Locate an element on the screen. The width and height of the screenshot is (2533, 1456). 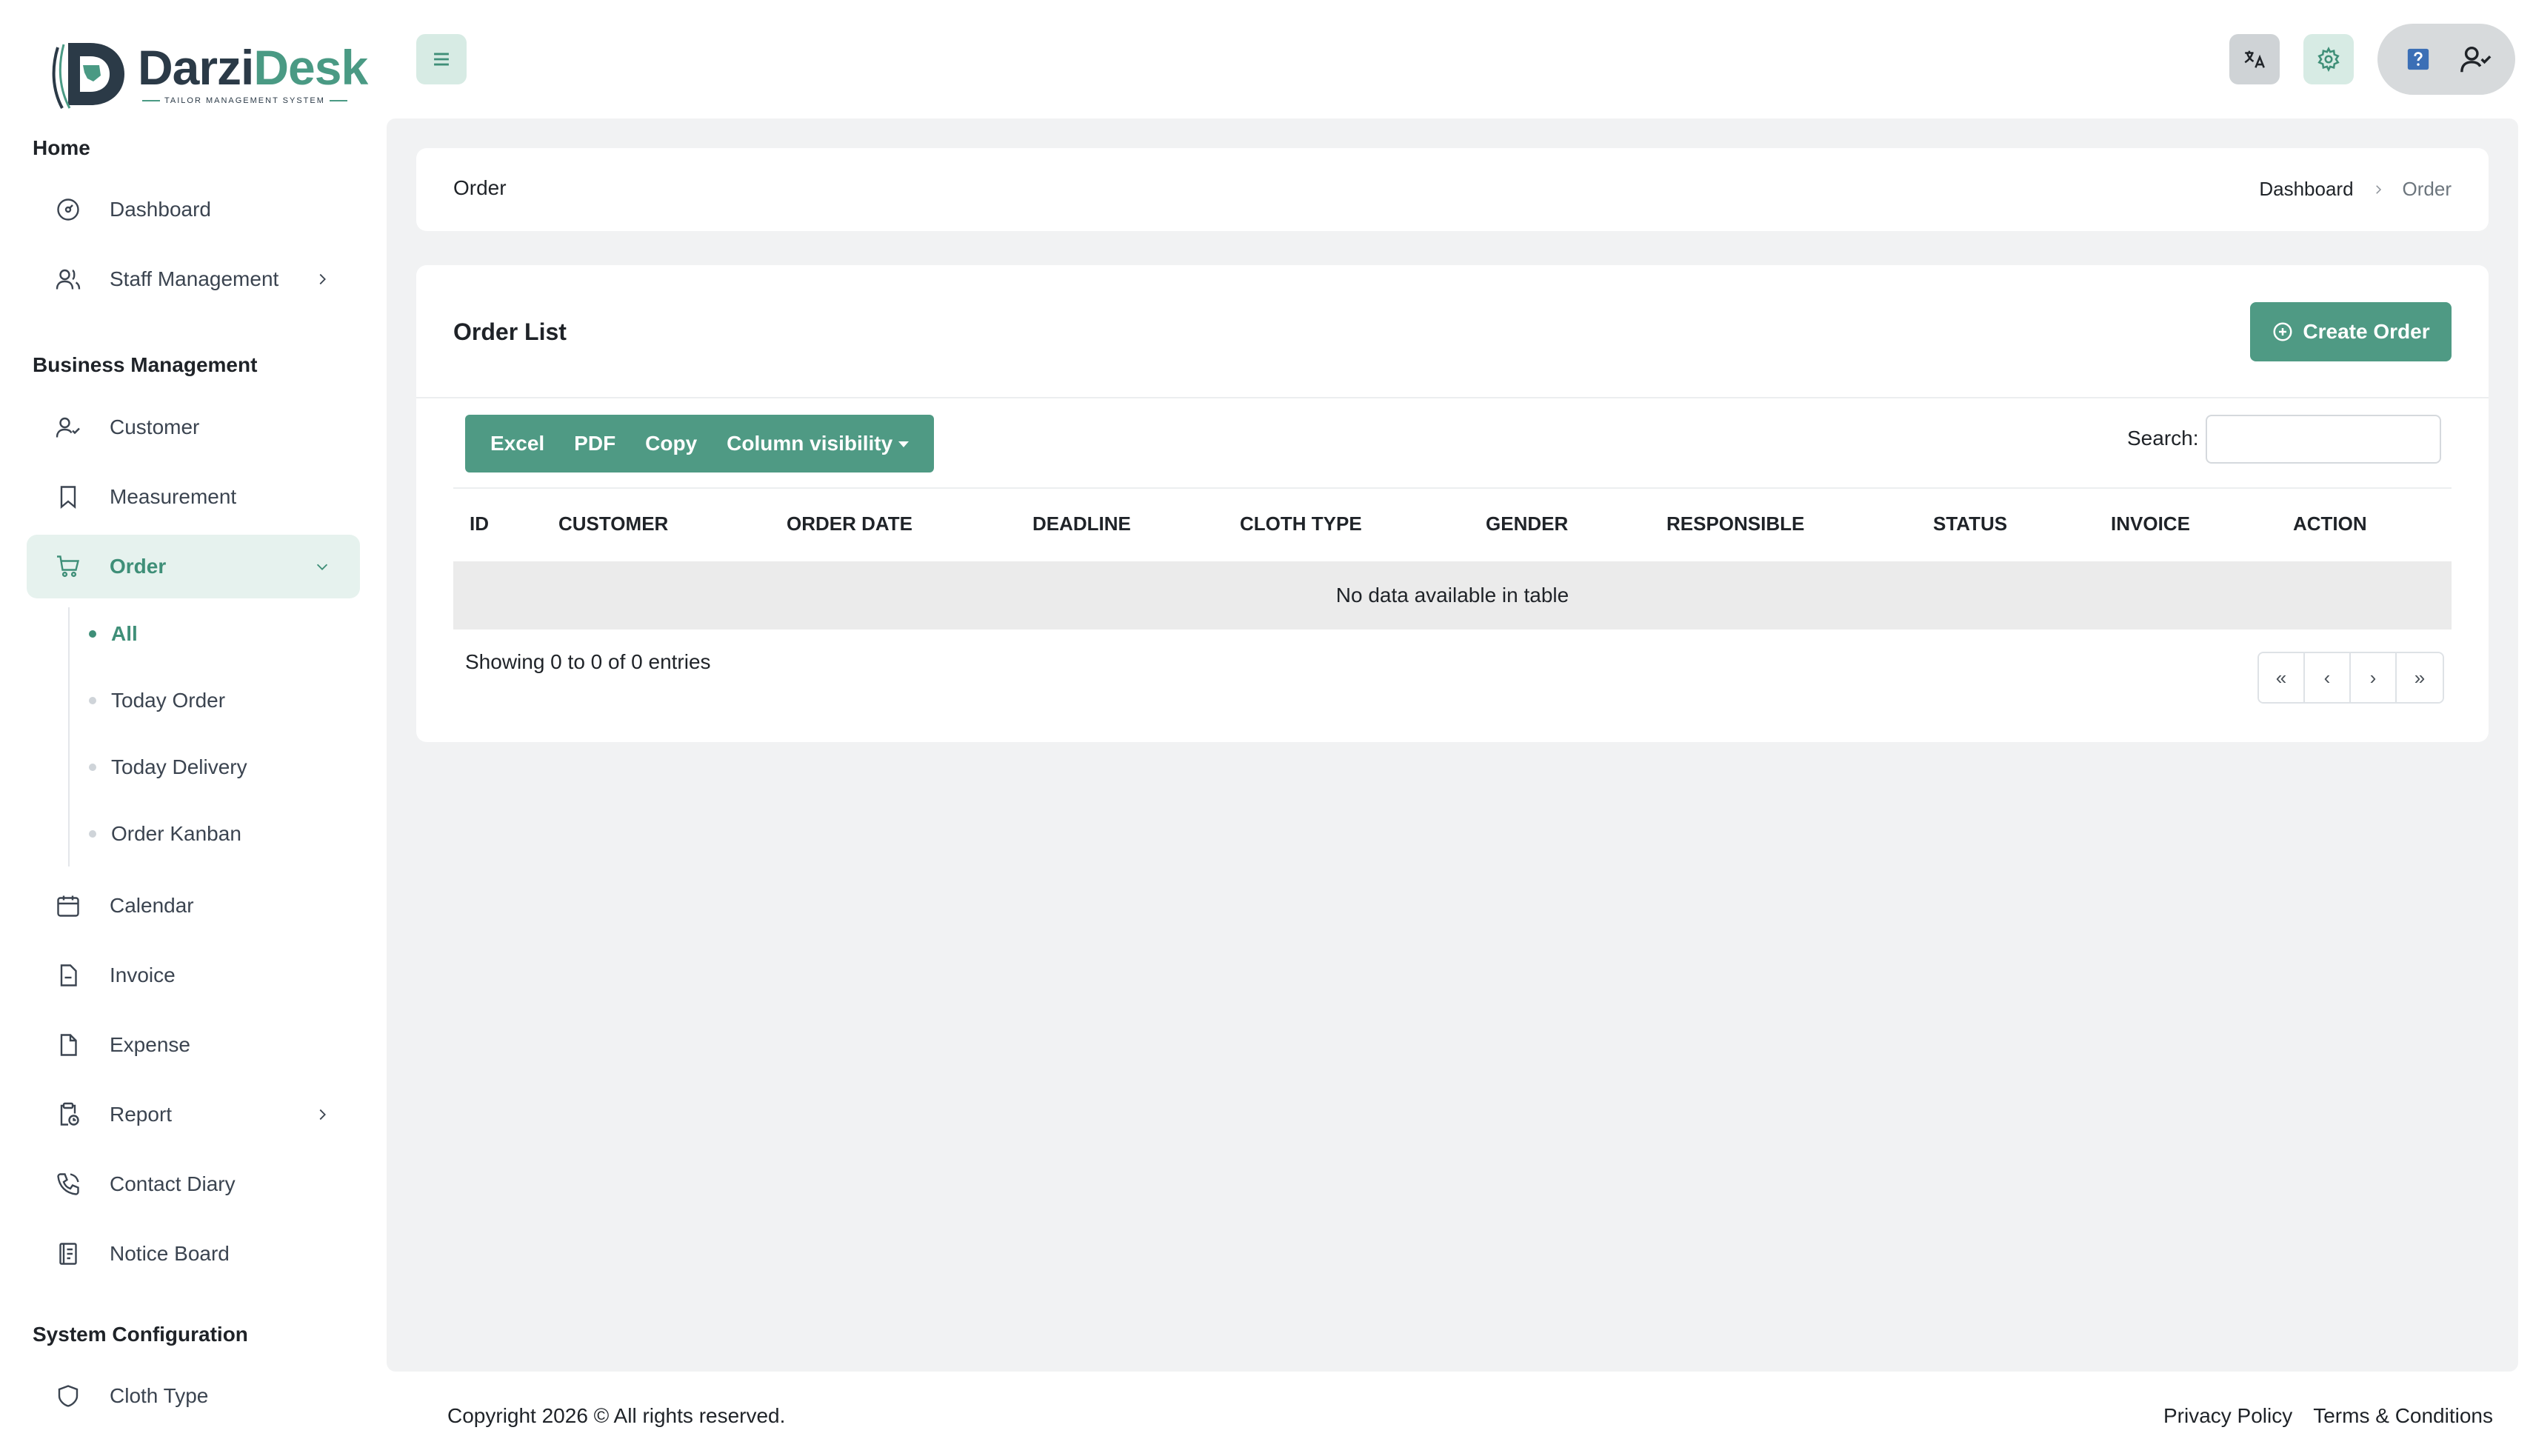
table-empty-row: No data available in table is located at coordinates (1452, 595).